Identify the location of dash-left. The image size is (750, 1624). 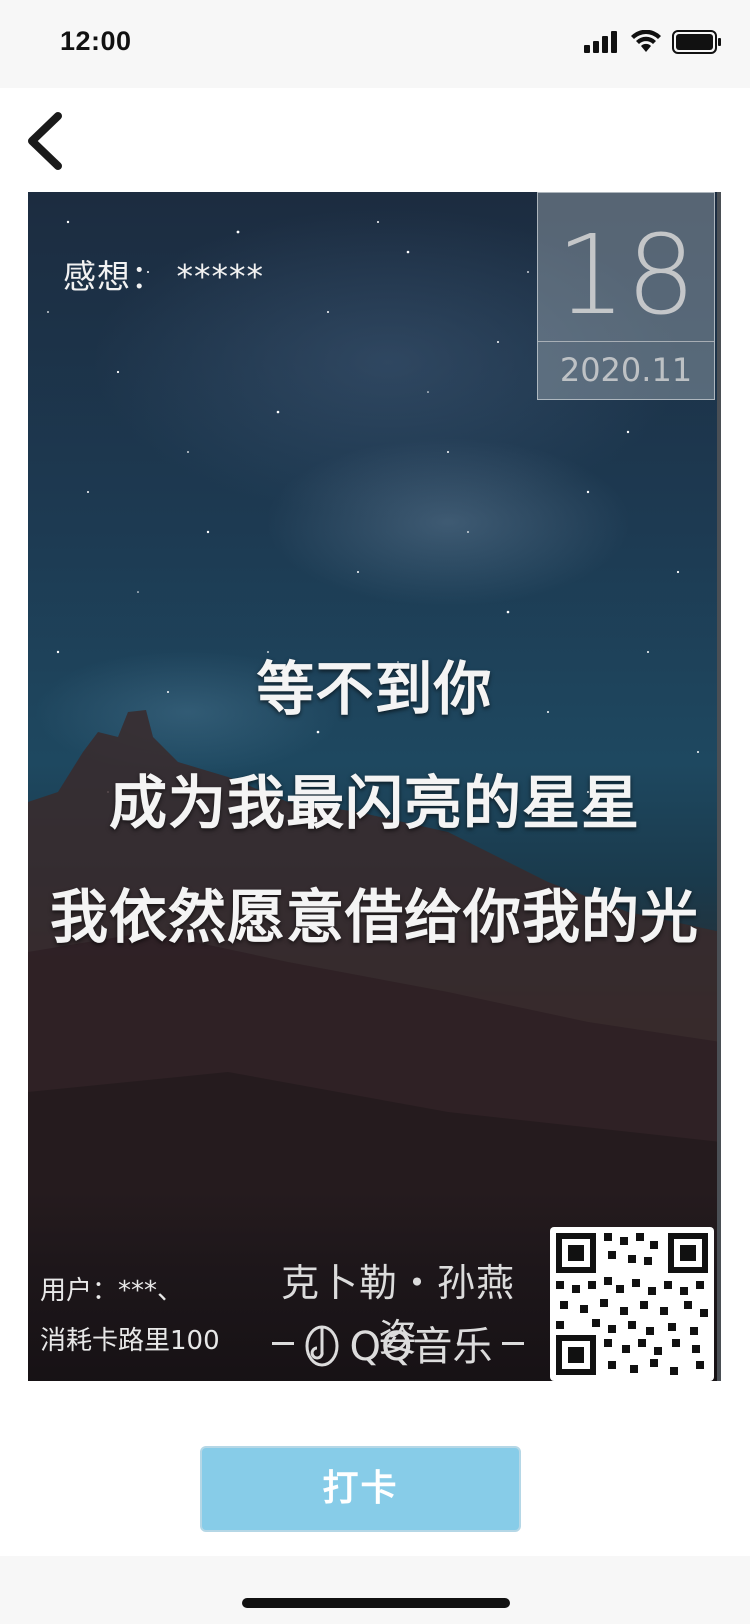
(282, 1343).